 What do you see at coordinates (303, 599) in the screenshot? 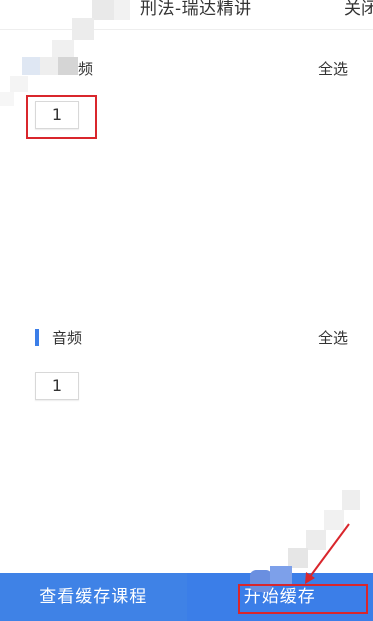
I see `annotation-highlight-box-start` at bounding box center [303, 599].